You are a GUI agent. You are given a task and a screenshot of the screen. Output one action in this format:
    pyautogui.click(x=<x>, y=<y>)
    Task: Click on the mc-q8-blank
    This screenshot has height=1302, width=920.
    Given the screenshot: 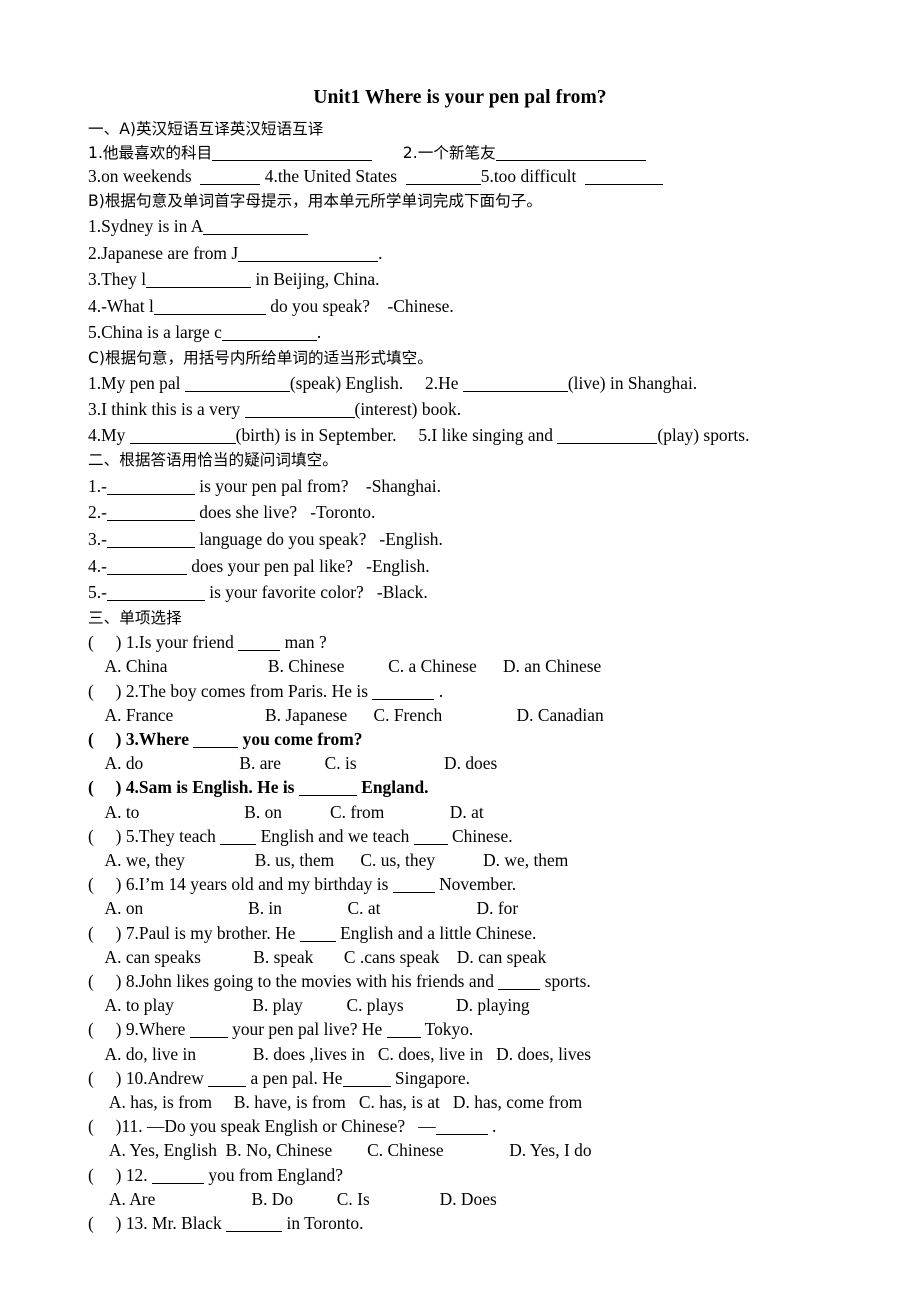 What is the action you would take?
    pyautogui.click(x=519, y=983)
    